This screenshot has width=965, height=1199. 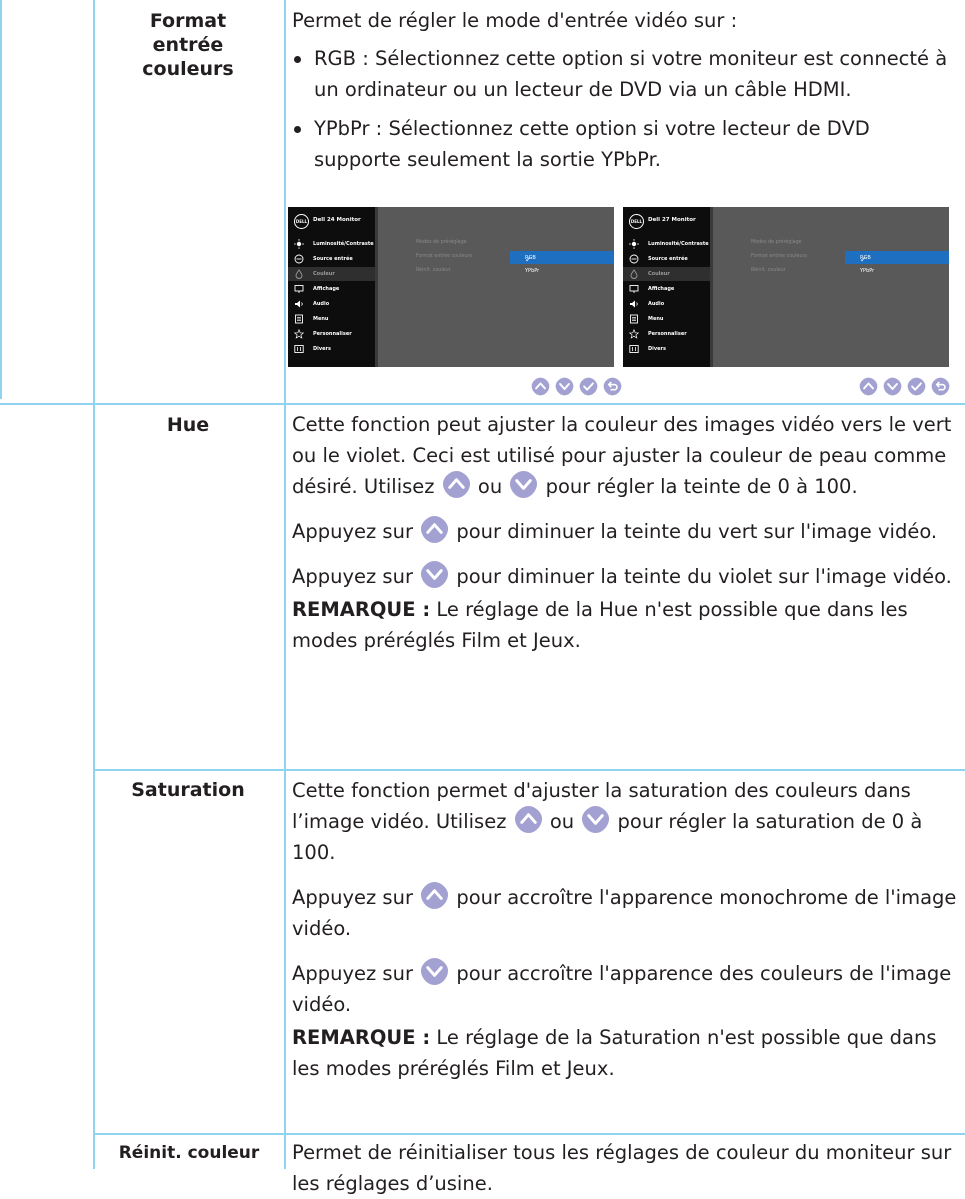 I want to click on display-icon, so click(x=299, y=289).